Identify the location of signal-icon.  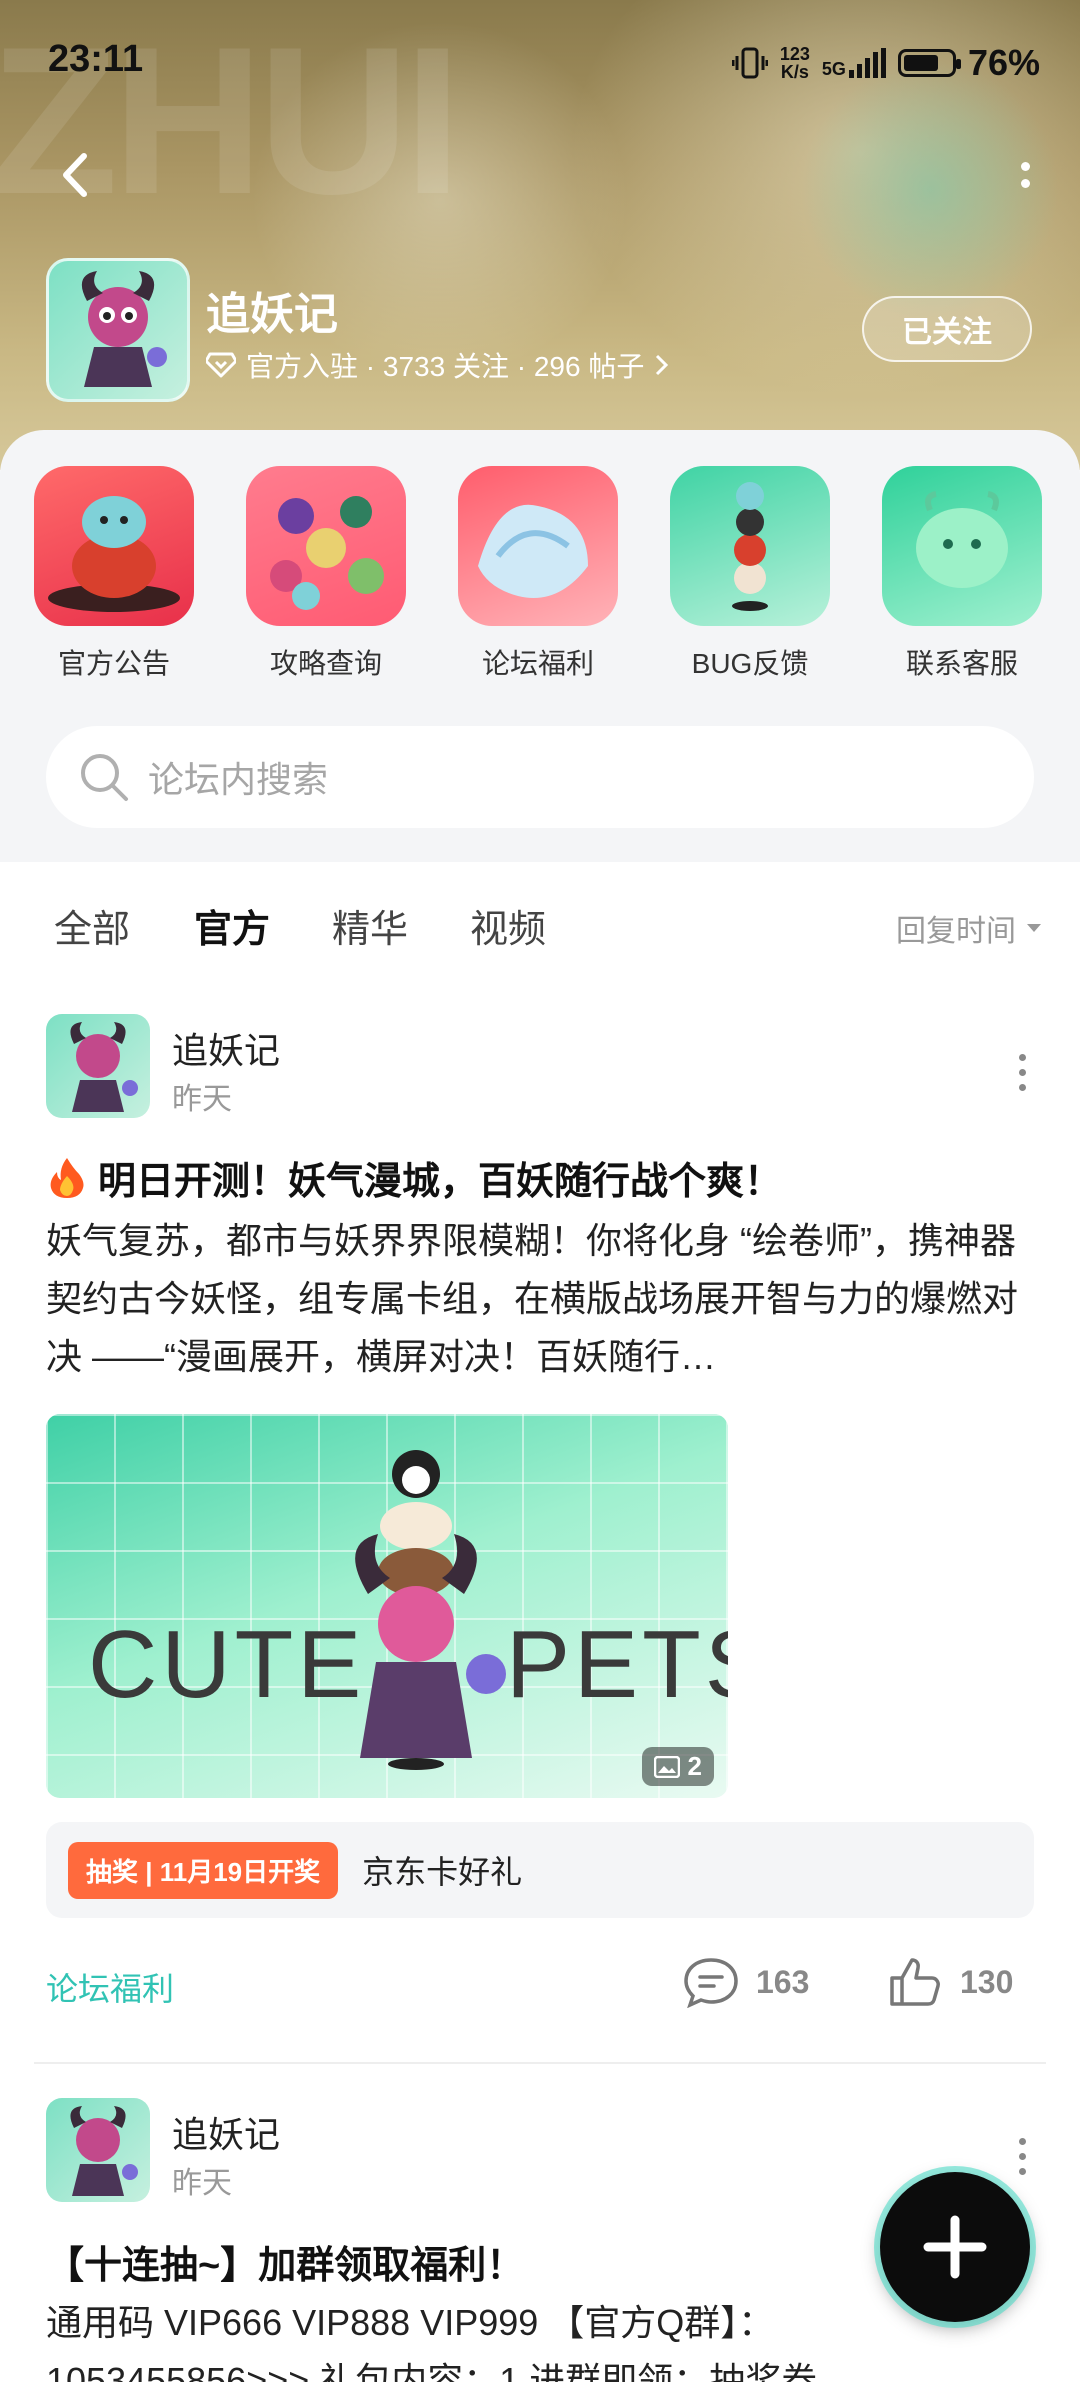
(867, 63).